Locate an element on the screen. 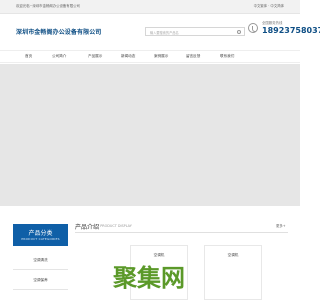  nav-item-contact: 联系我们 is located at coordinates (227, 56).